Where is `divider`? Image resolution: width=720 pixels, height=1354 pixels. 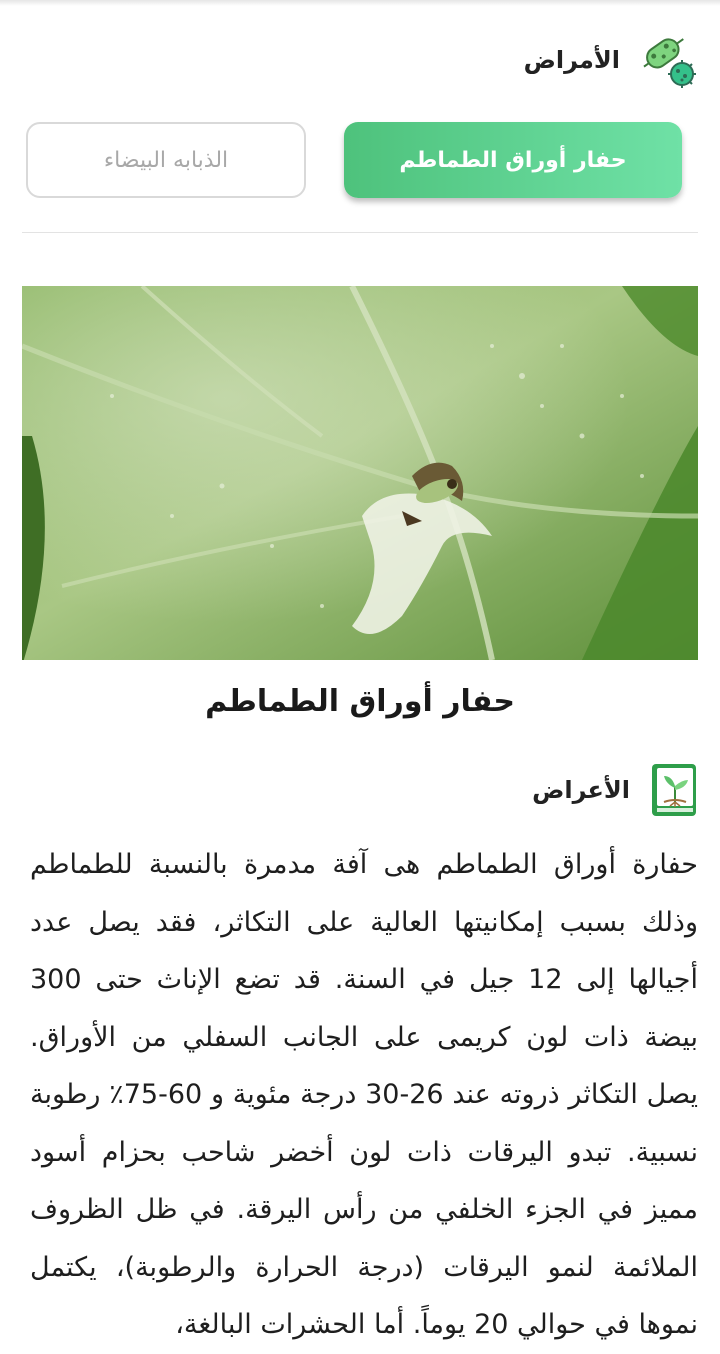 divider is located at coordinates (360, 232).